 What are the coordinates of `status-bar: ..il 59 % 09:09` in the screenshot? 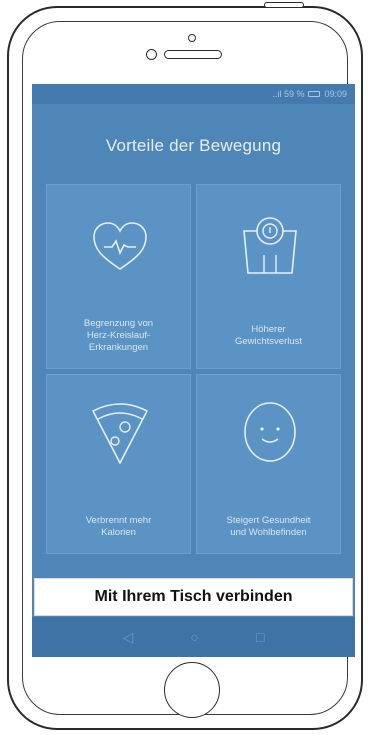 It's located at (193, 94).